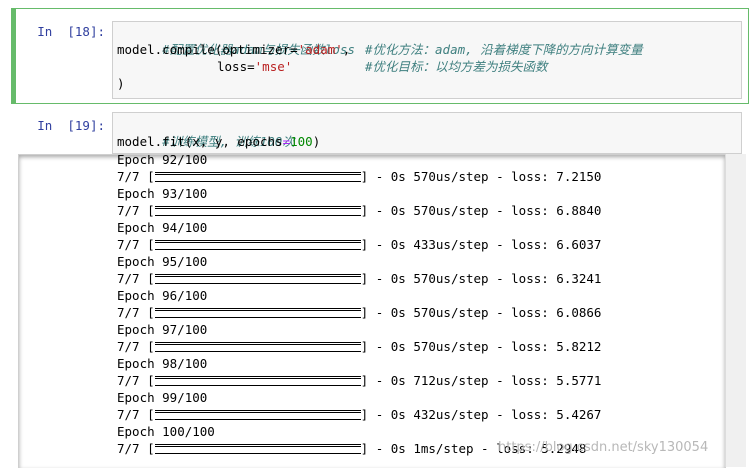 Image resolution: width=749 pixels, height=468 pixels. I want to click on code-line-4: ), so click(121, 83).